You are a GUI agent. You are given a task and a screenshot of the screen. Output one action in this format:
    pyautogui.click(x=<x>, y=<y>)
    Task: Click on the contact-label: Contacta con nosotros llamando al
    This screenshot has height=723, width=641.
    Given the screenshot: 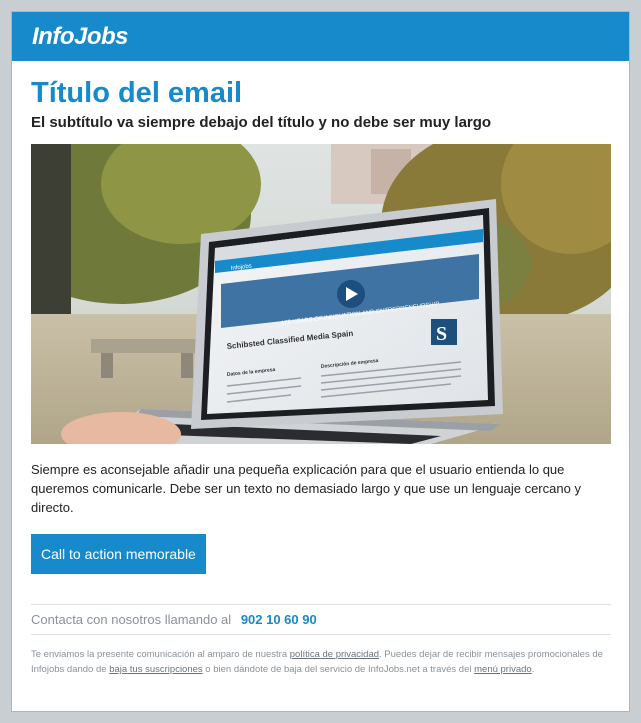 What is the action you would take?
    pyautogui.click(x=131, y=619)
    